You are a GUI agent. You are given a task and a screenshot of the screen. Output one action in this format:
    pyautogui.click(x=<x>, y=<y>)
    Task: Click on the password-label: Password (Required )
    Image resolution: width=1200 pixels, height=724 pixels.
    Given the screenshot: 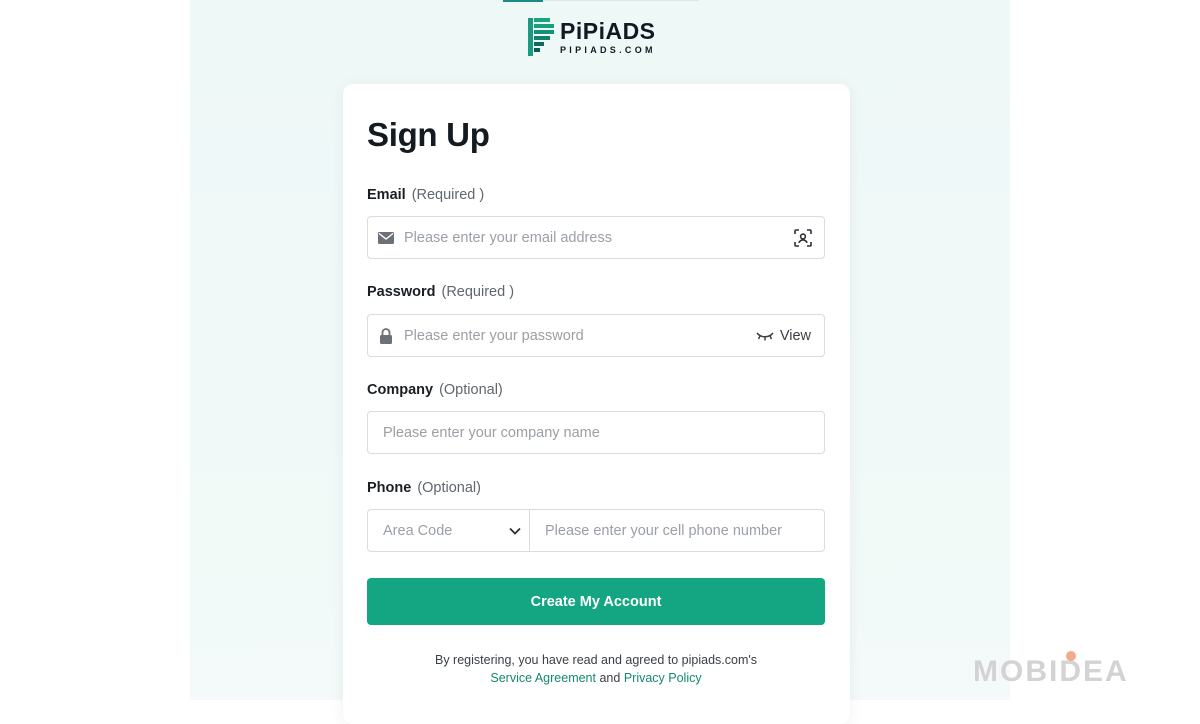 What is the action you would take?
    pyautogui.click(x=440, y=292)
    